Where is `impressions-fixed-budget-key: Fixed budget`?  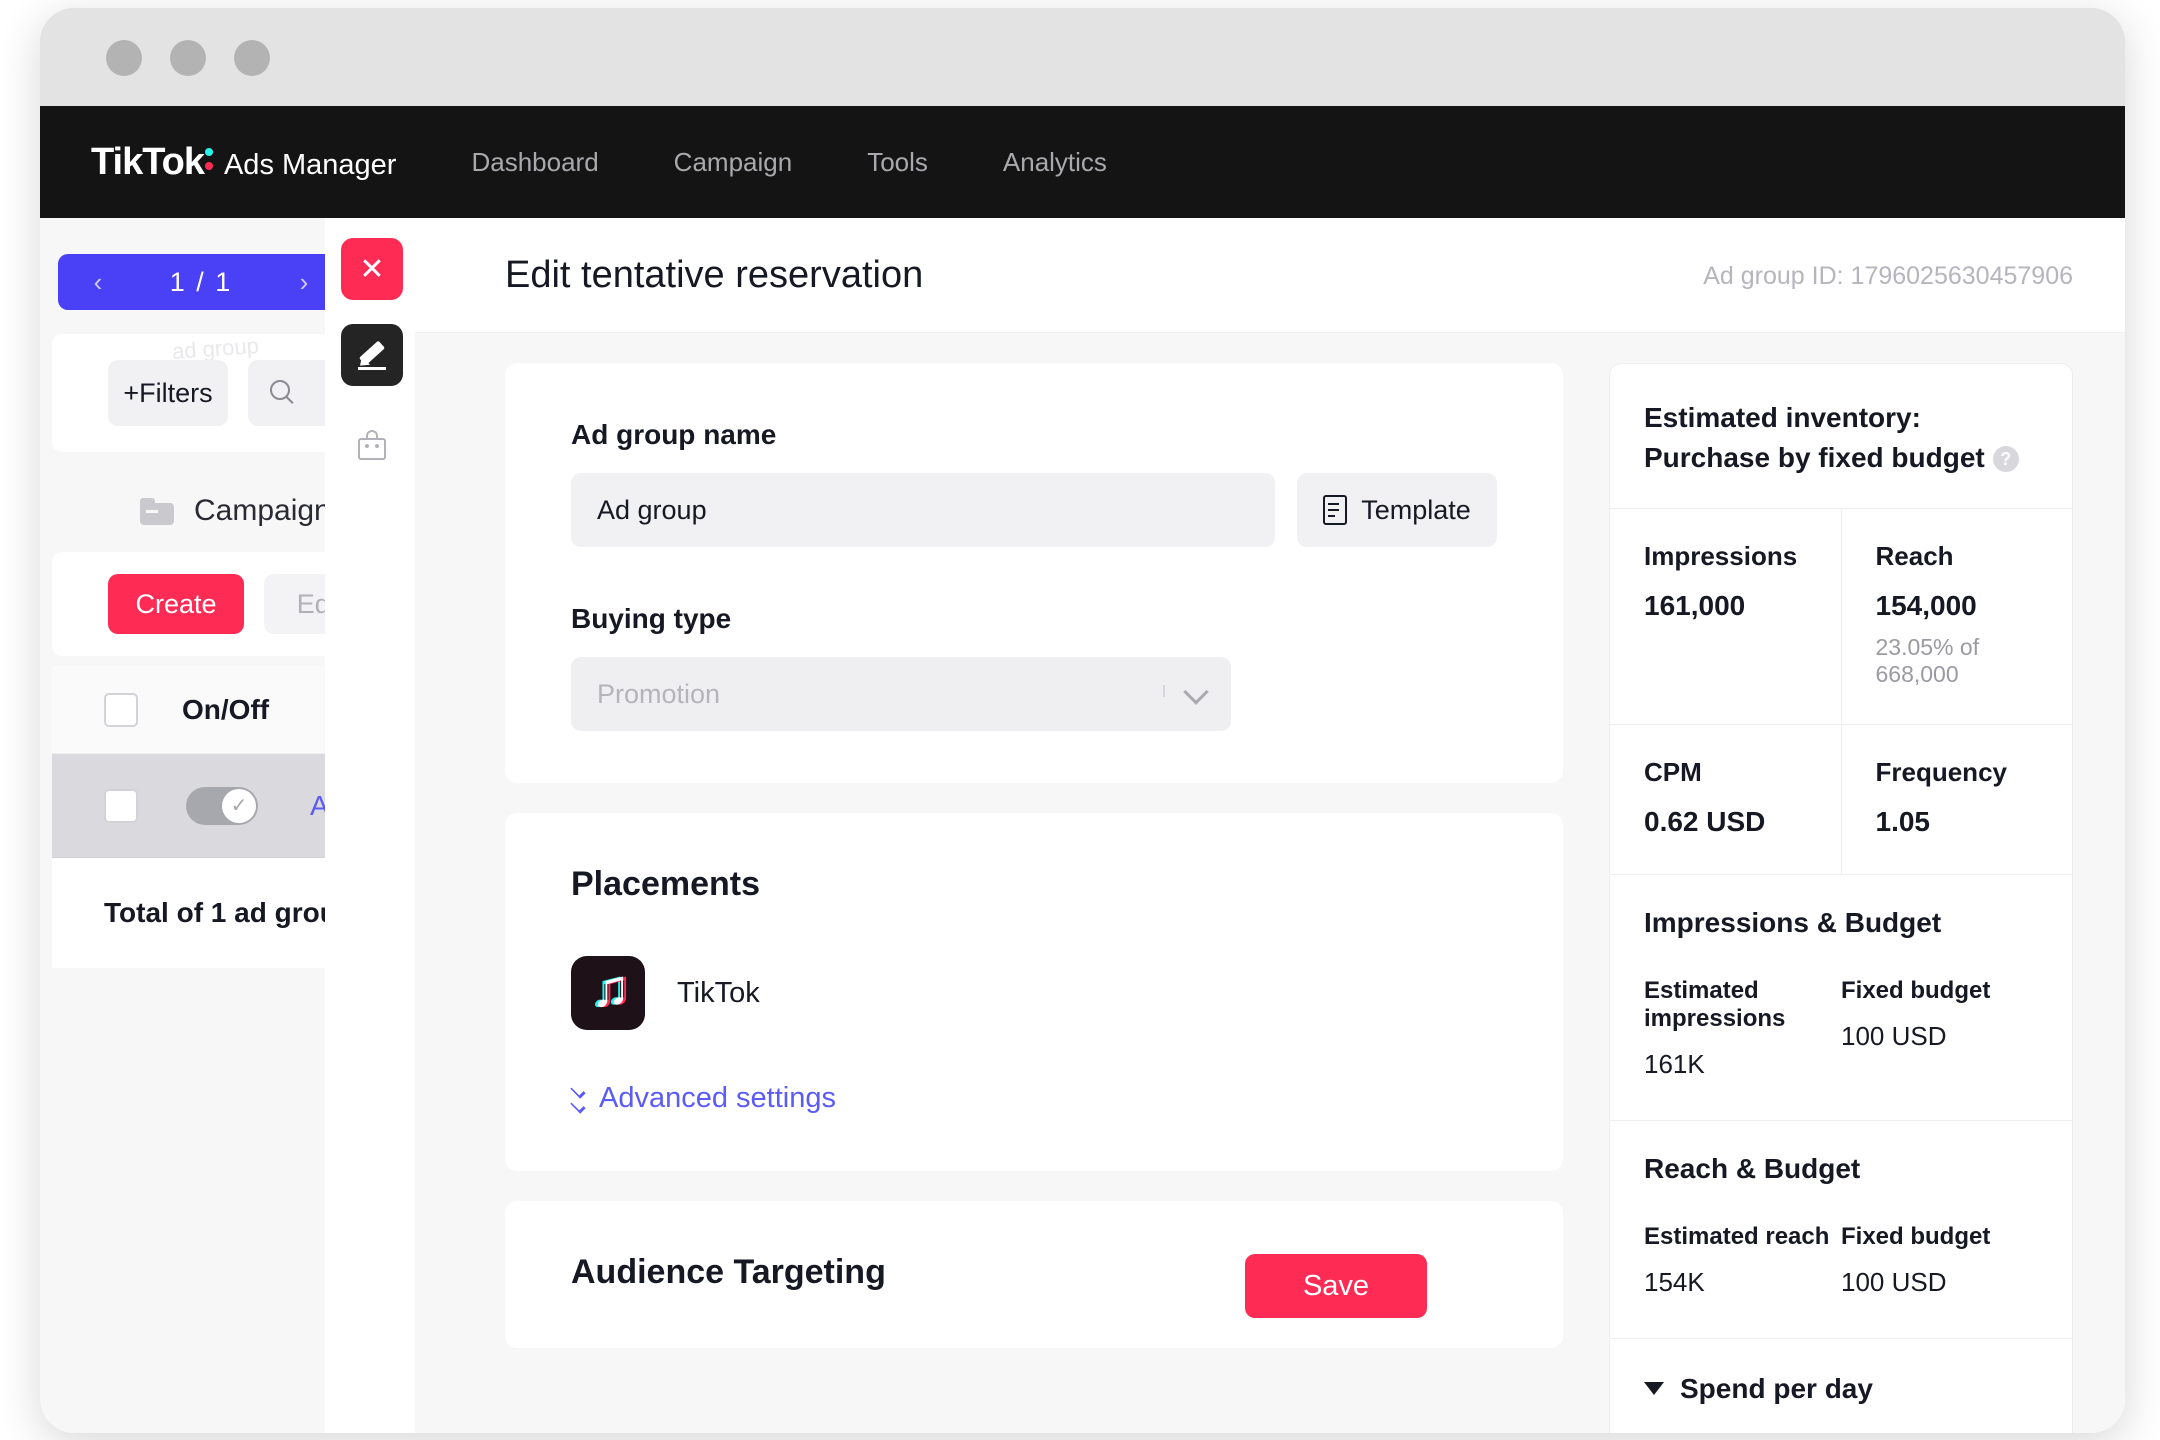
impressions-fixed-budget-key: Fixed budget is located at coordinates (1916, 990).